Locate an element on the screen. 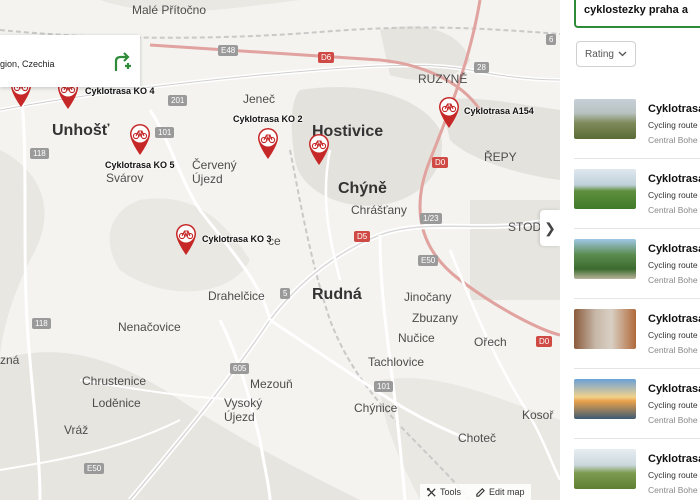 The image size is (700, 500). directions-add-icon is located at coordinates (121, 62).